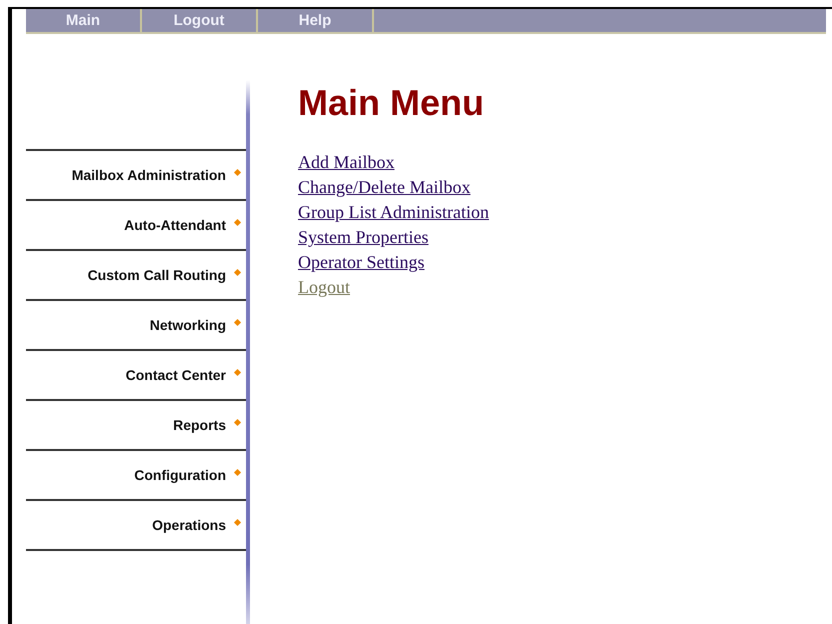 This screenshot has height=624, width=832. I want to click on sidebar-link: Auto-Attendant, so click(175, 225).